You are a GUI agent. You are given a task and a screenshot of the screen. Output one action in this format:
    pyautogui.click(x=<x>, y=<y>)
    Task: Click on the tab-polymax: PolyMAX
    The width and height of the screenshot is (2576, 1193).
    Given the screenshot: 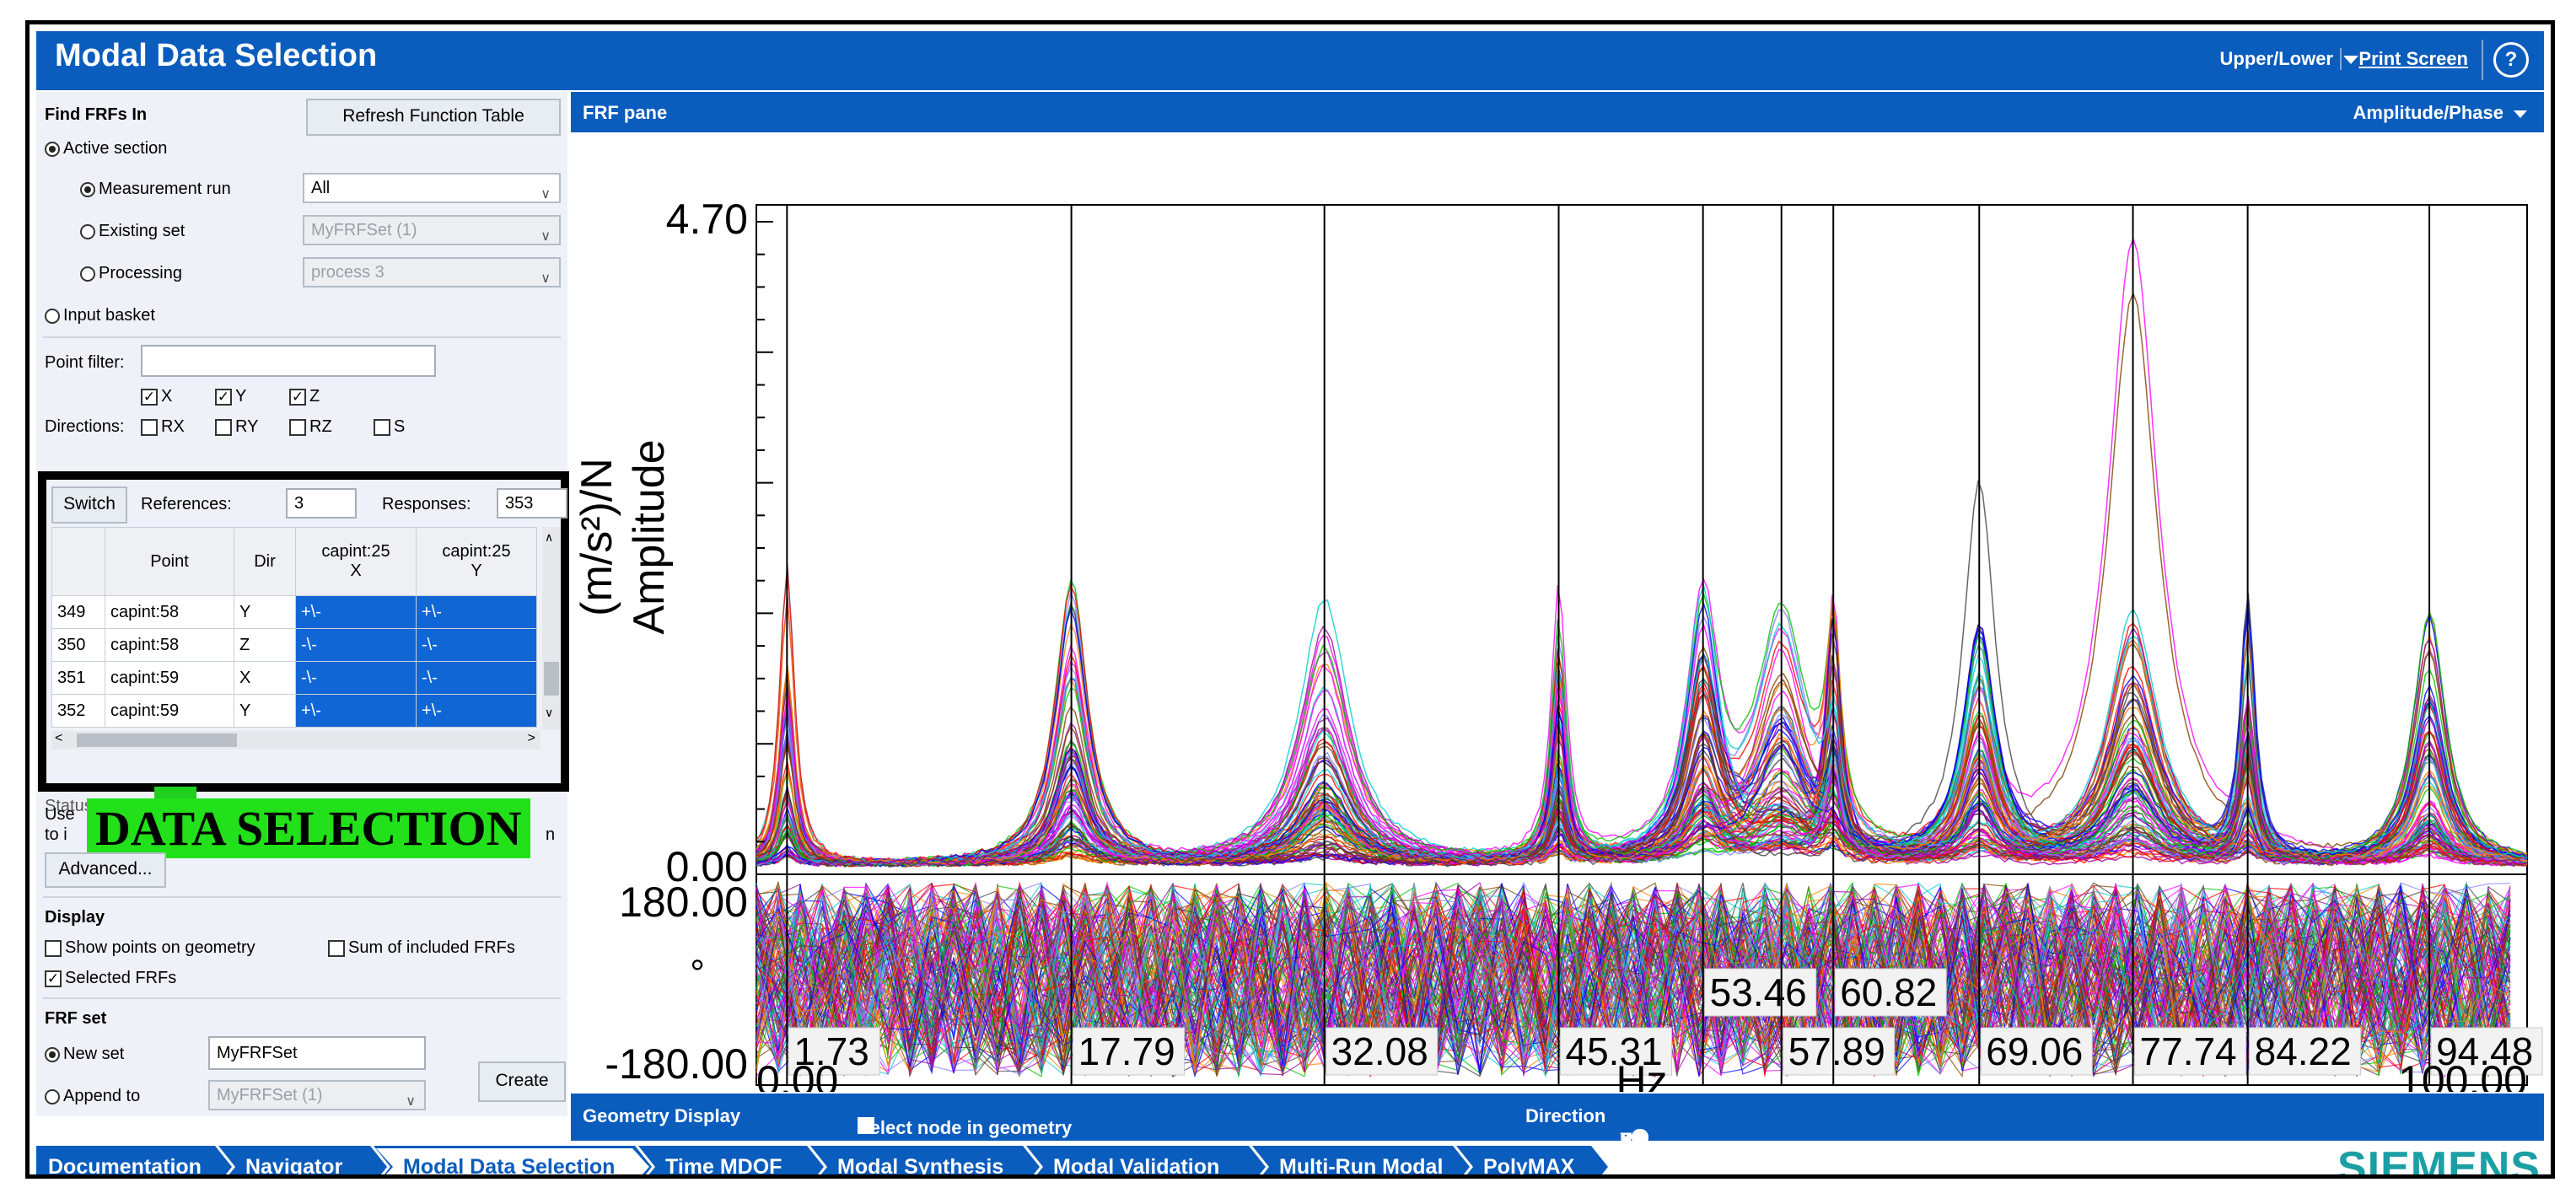 What is the action you would take?
    pyautogui.click(x=1532, y=1162)
    